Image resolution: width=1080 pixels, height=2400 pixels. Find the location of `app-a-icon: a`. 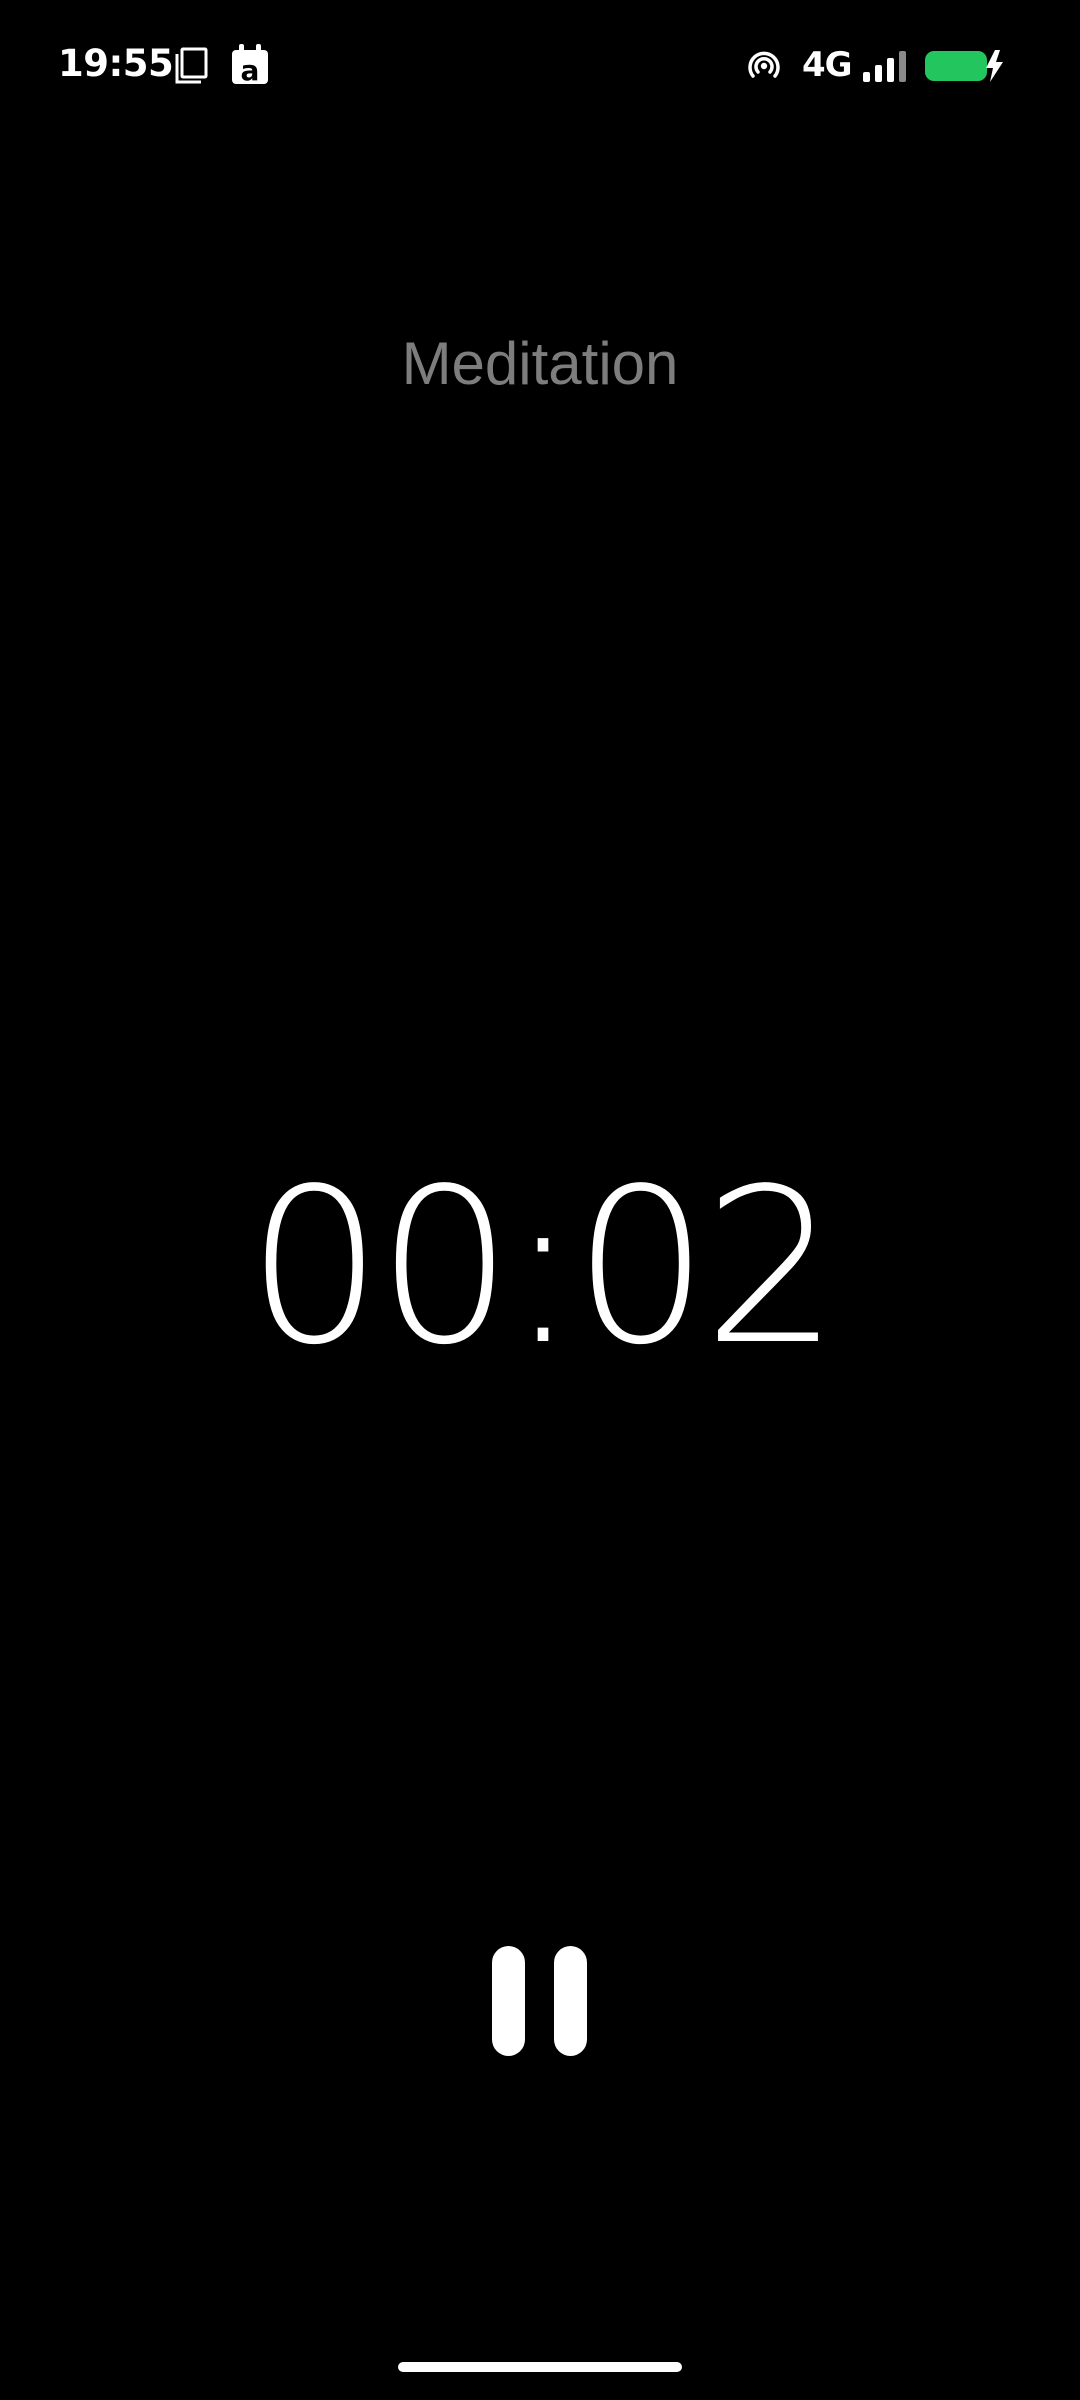

app-a-icon: a is located at coordinates (250, 65).